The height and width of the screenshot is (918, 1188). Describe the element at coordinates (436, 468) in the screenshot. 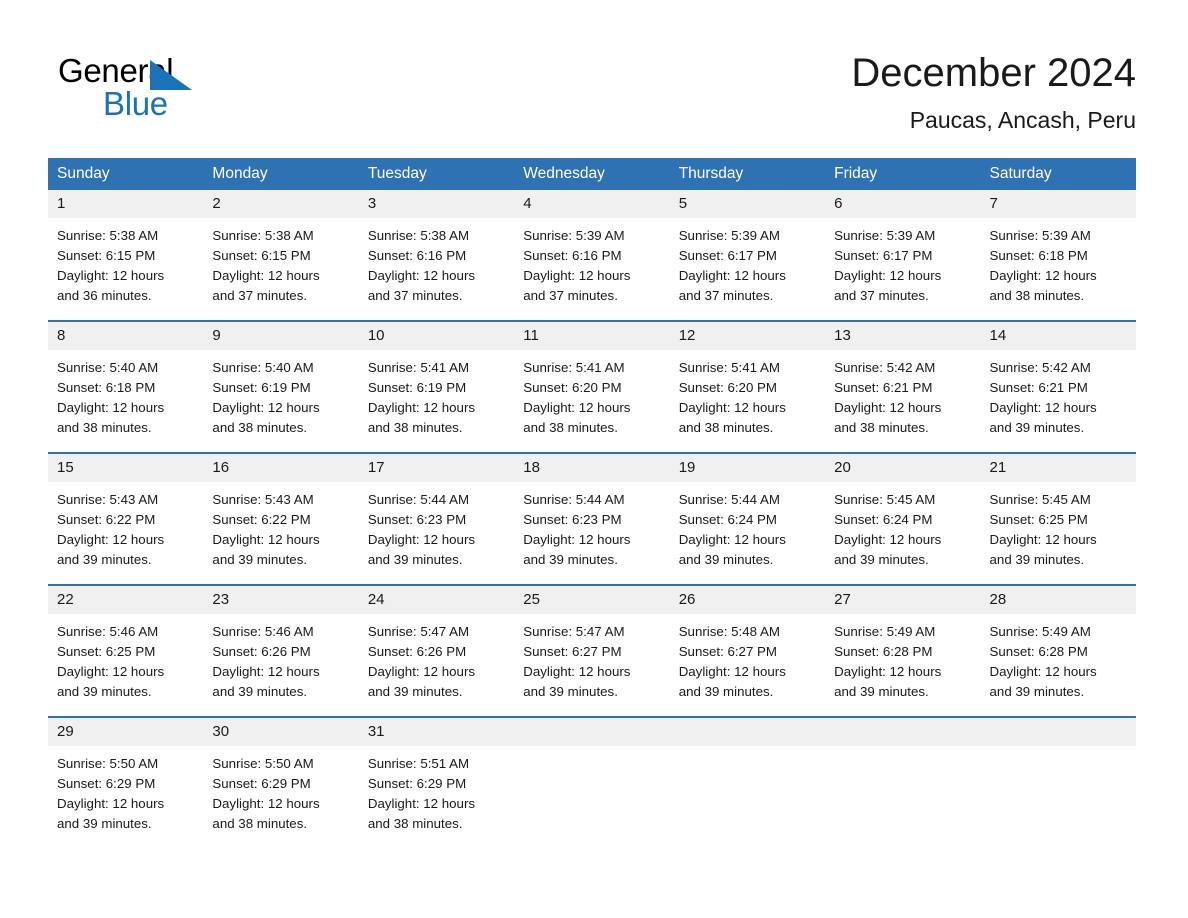

I see `day-number: 17` at that location.